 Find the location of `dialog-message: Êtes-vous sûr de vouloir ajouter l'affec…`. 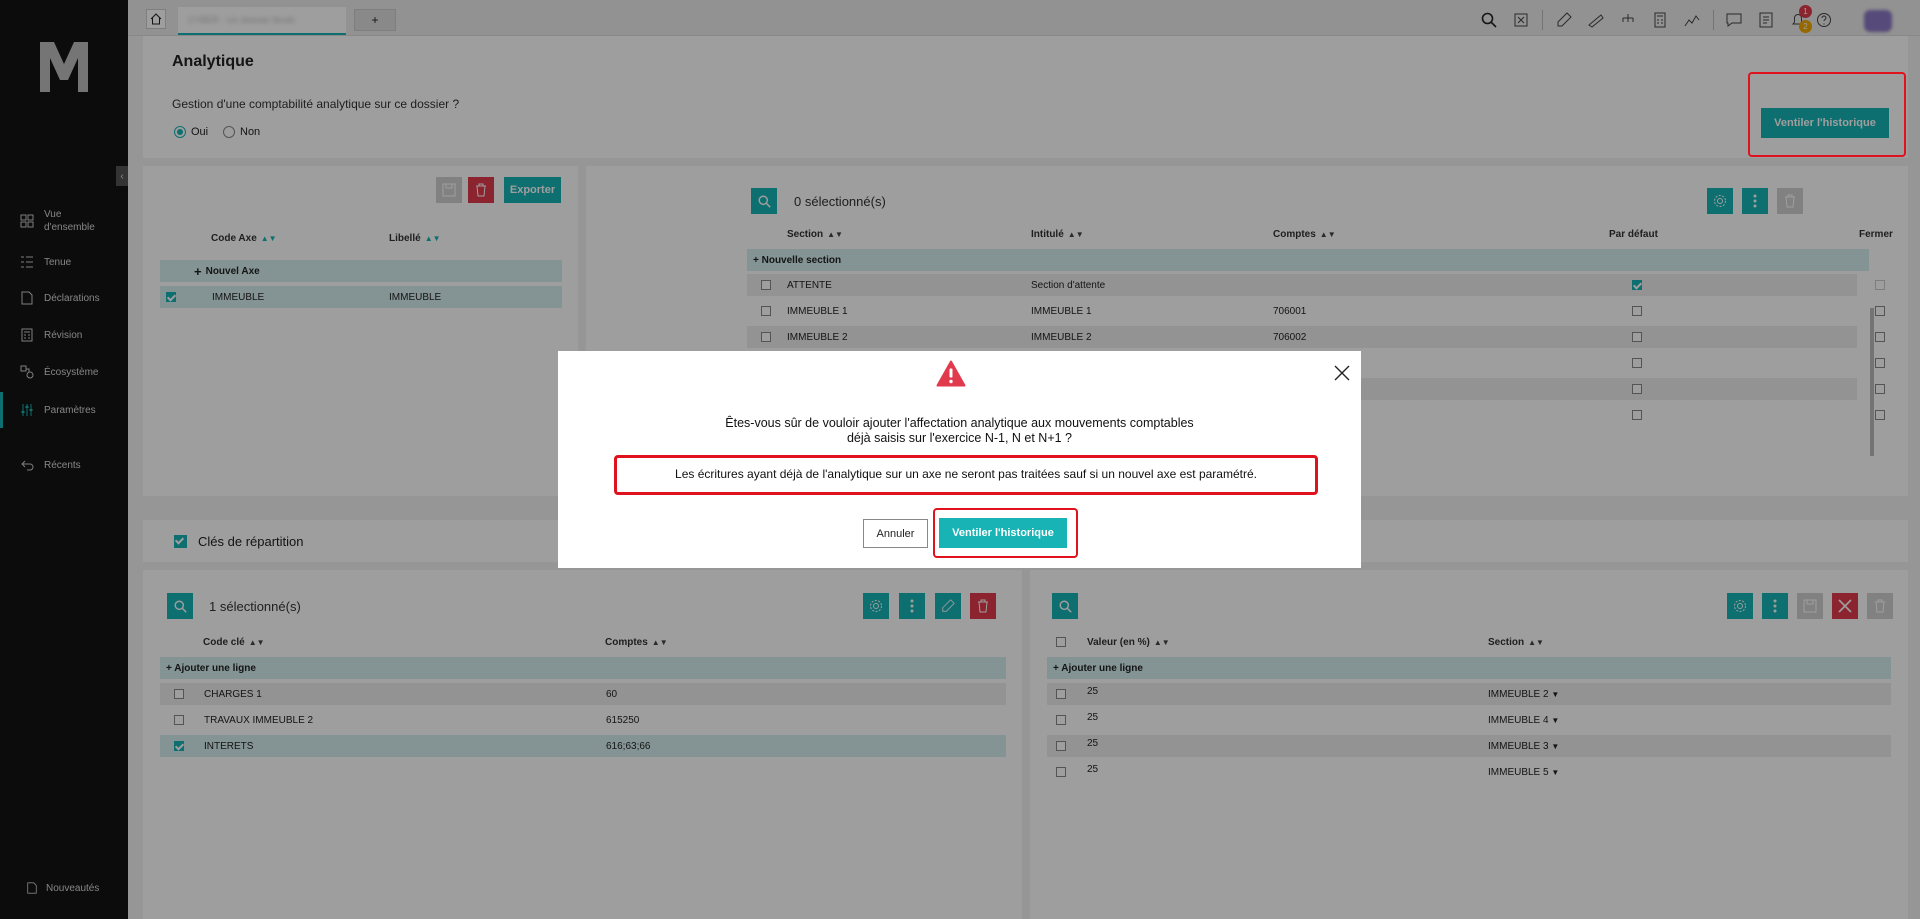

dialog-message: Êtes-vous sûr de vouloir ajouter l'affec… is located at coordinates (959, 431).